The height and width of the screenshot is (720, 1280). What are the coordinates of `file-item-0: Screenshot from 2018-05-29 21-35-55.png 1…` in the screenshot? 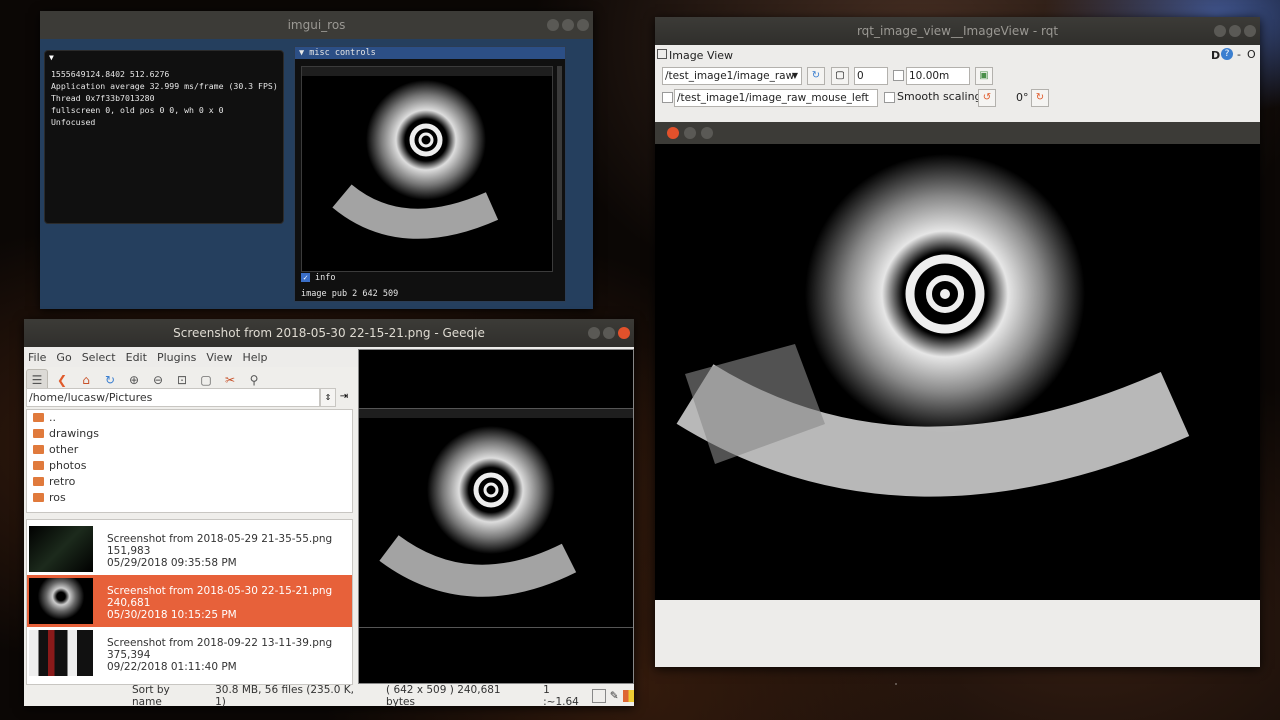 It's located at (189, 549).